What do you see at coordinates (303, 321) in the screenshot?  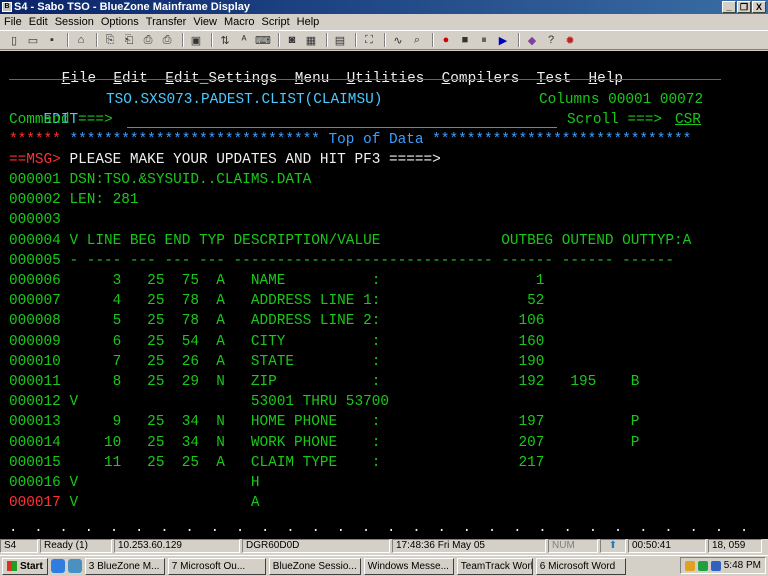 I see `line-text: 5 25 78 A ADDRESS LINE 2: 106` at bounding box center [303, 321].